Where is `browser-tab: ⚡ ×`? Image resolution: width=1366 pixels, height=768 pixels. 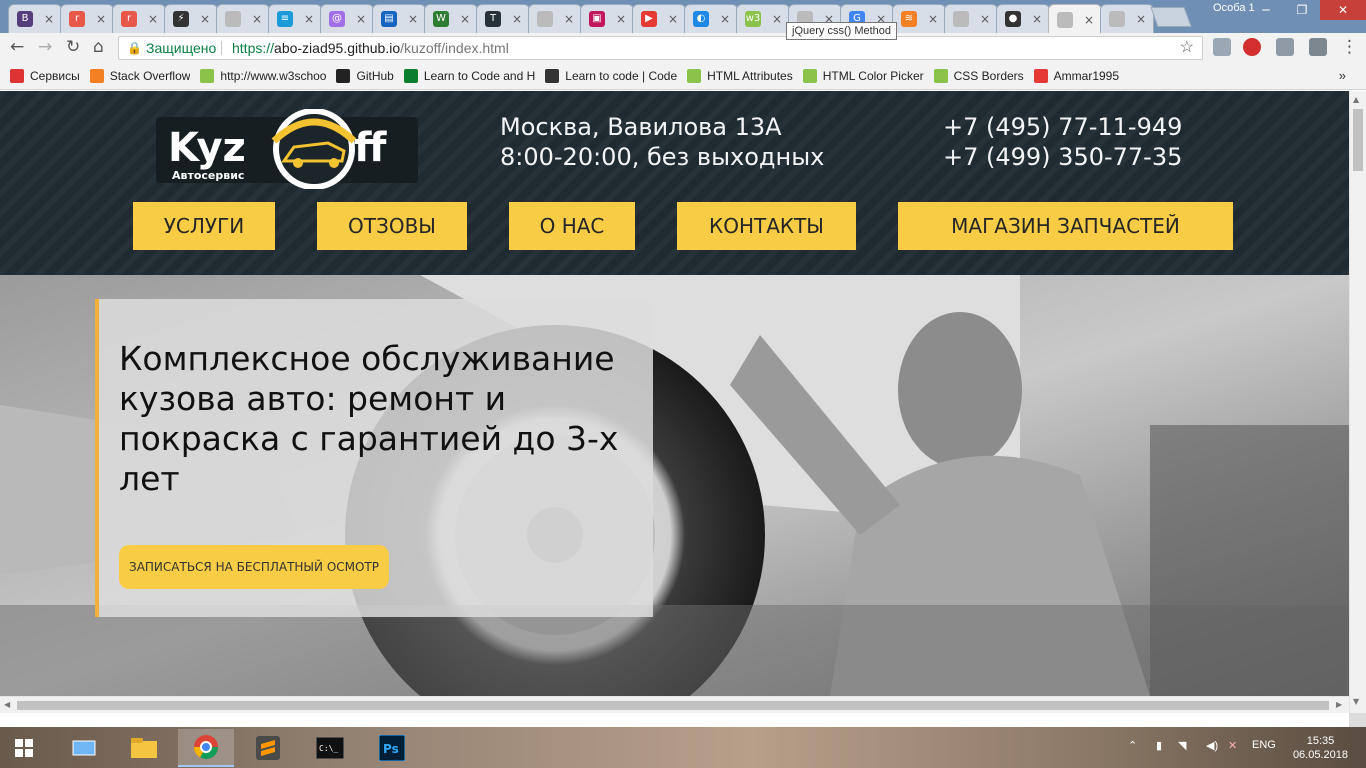
browser-tab: ⚡ × is located at coordinates (191, 18).